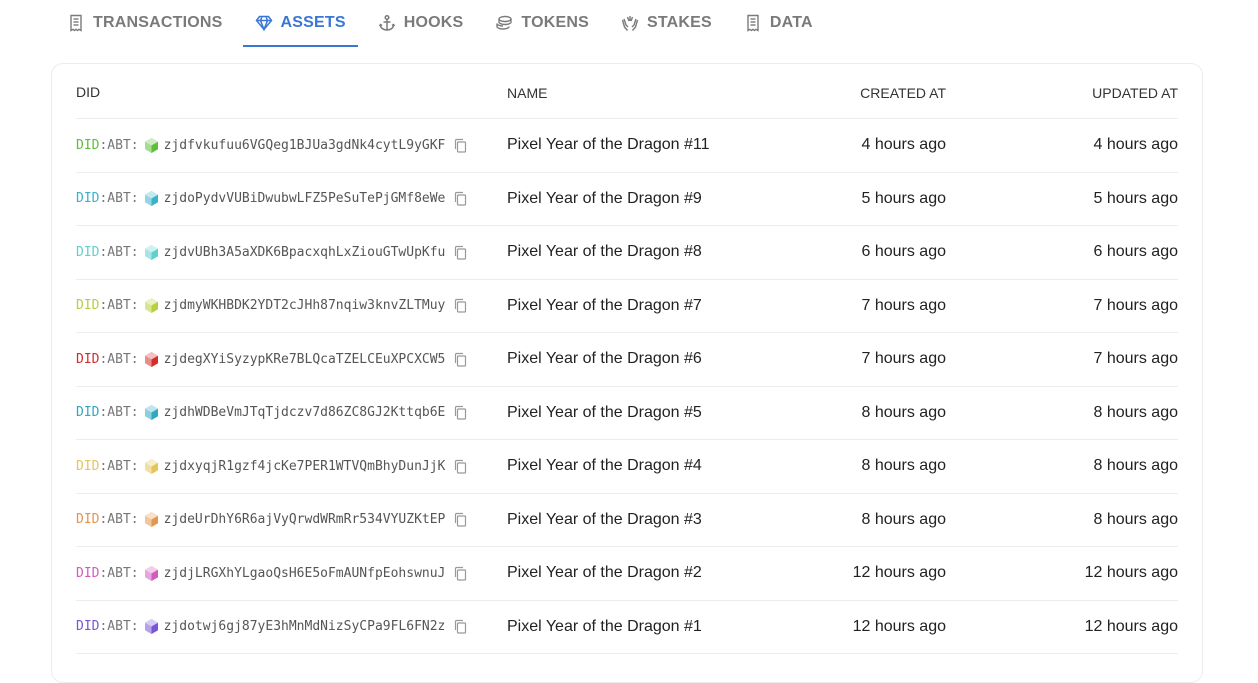 The image size is (1258, 683). I want to click on created-at: 7 hours ago, so click(903, 305).